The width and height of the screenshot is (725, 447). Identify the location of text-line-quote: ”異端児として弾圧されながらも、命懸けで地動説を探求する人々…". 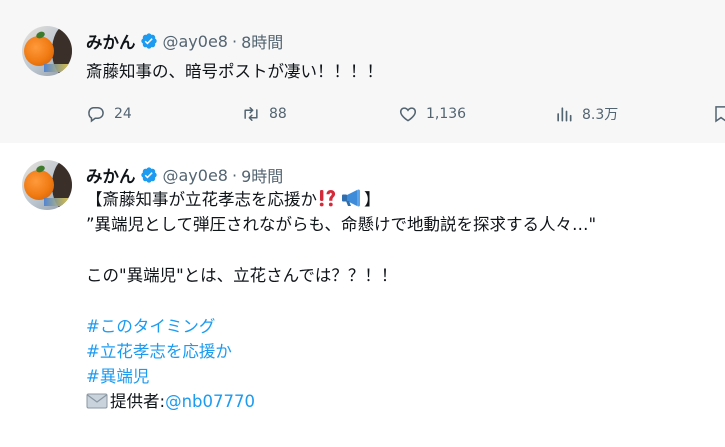
(341, 224).